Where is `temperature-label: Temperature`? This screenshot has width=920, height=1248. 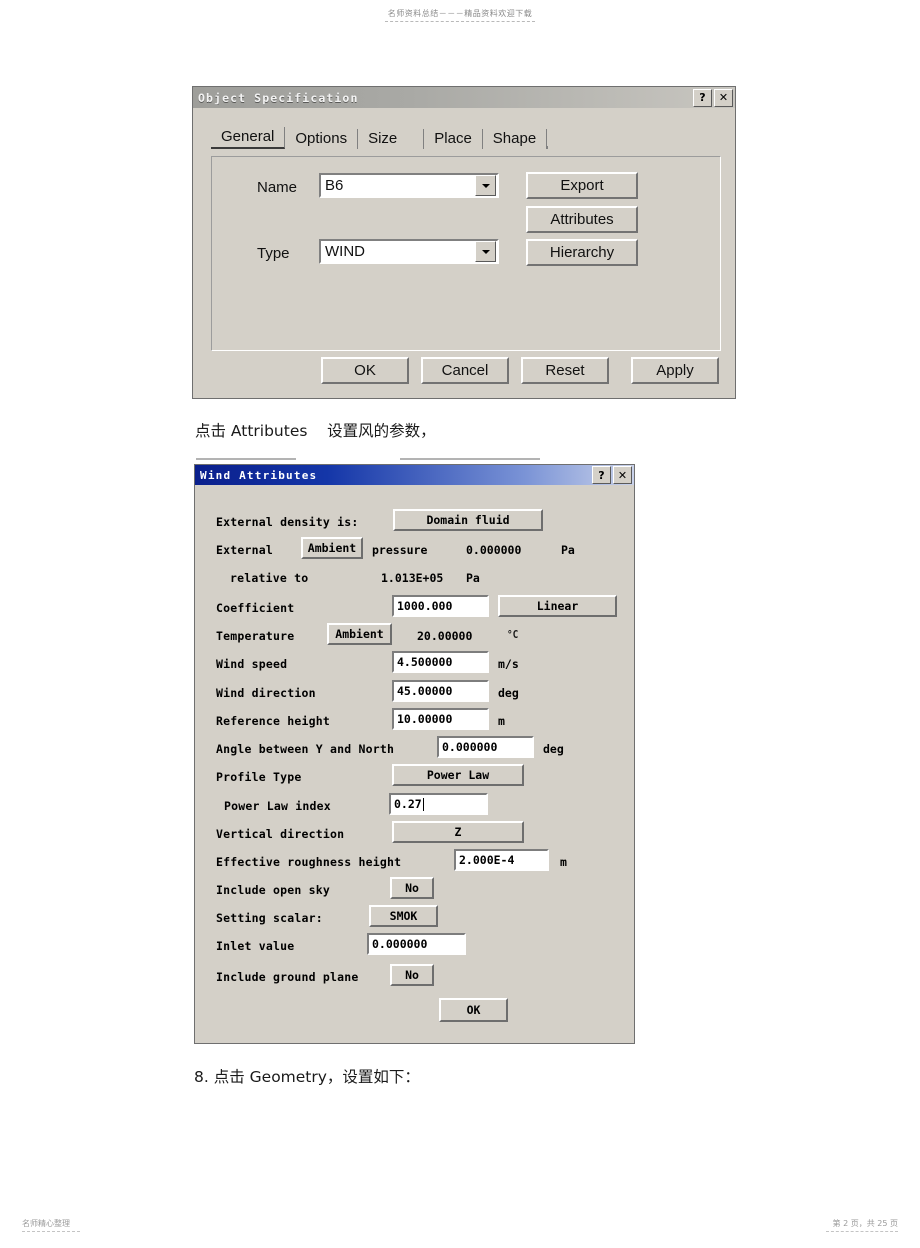 temperature-label: Temperature is located at coordinates (255, 636).